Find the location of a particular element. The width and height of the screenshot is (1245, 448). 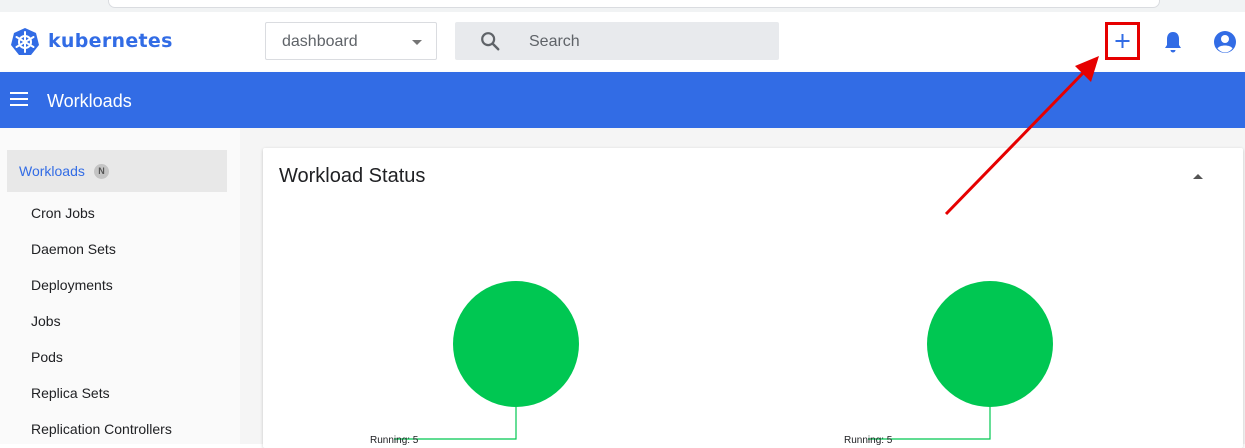

section-toolbar: Workloads is located at coordinates (622, 100).